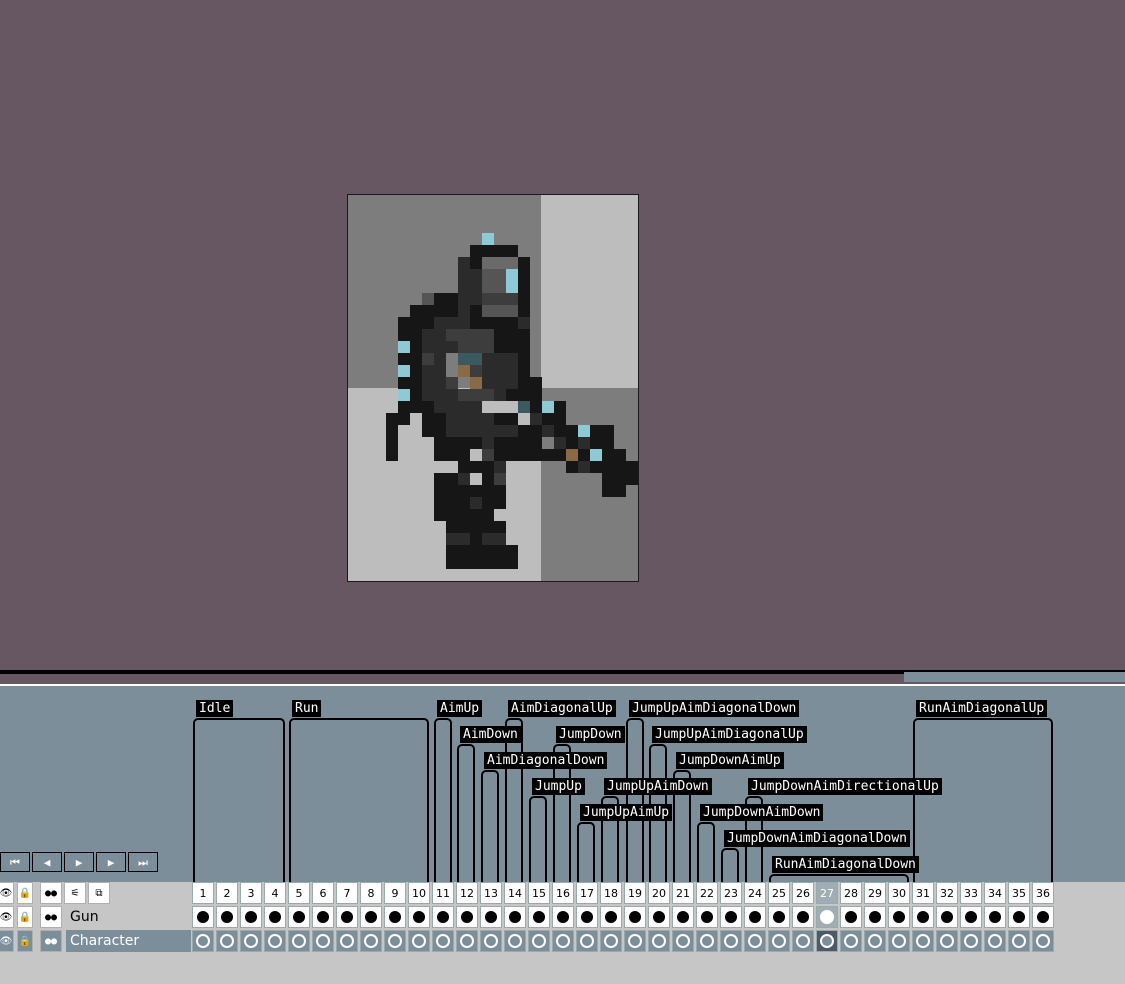 This screenshot has width=1125, height=984. What do you see at coordinates (323, 893) in the screenshot?
I see `frame-header-6: 6` at bounding box center [323, 893].